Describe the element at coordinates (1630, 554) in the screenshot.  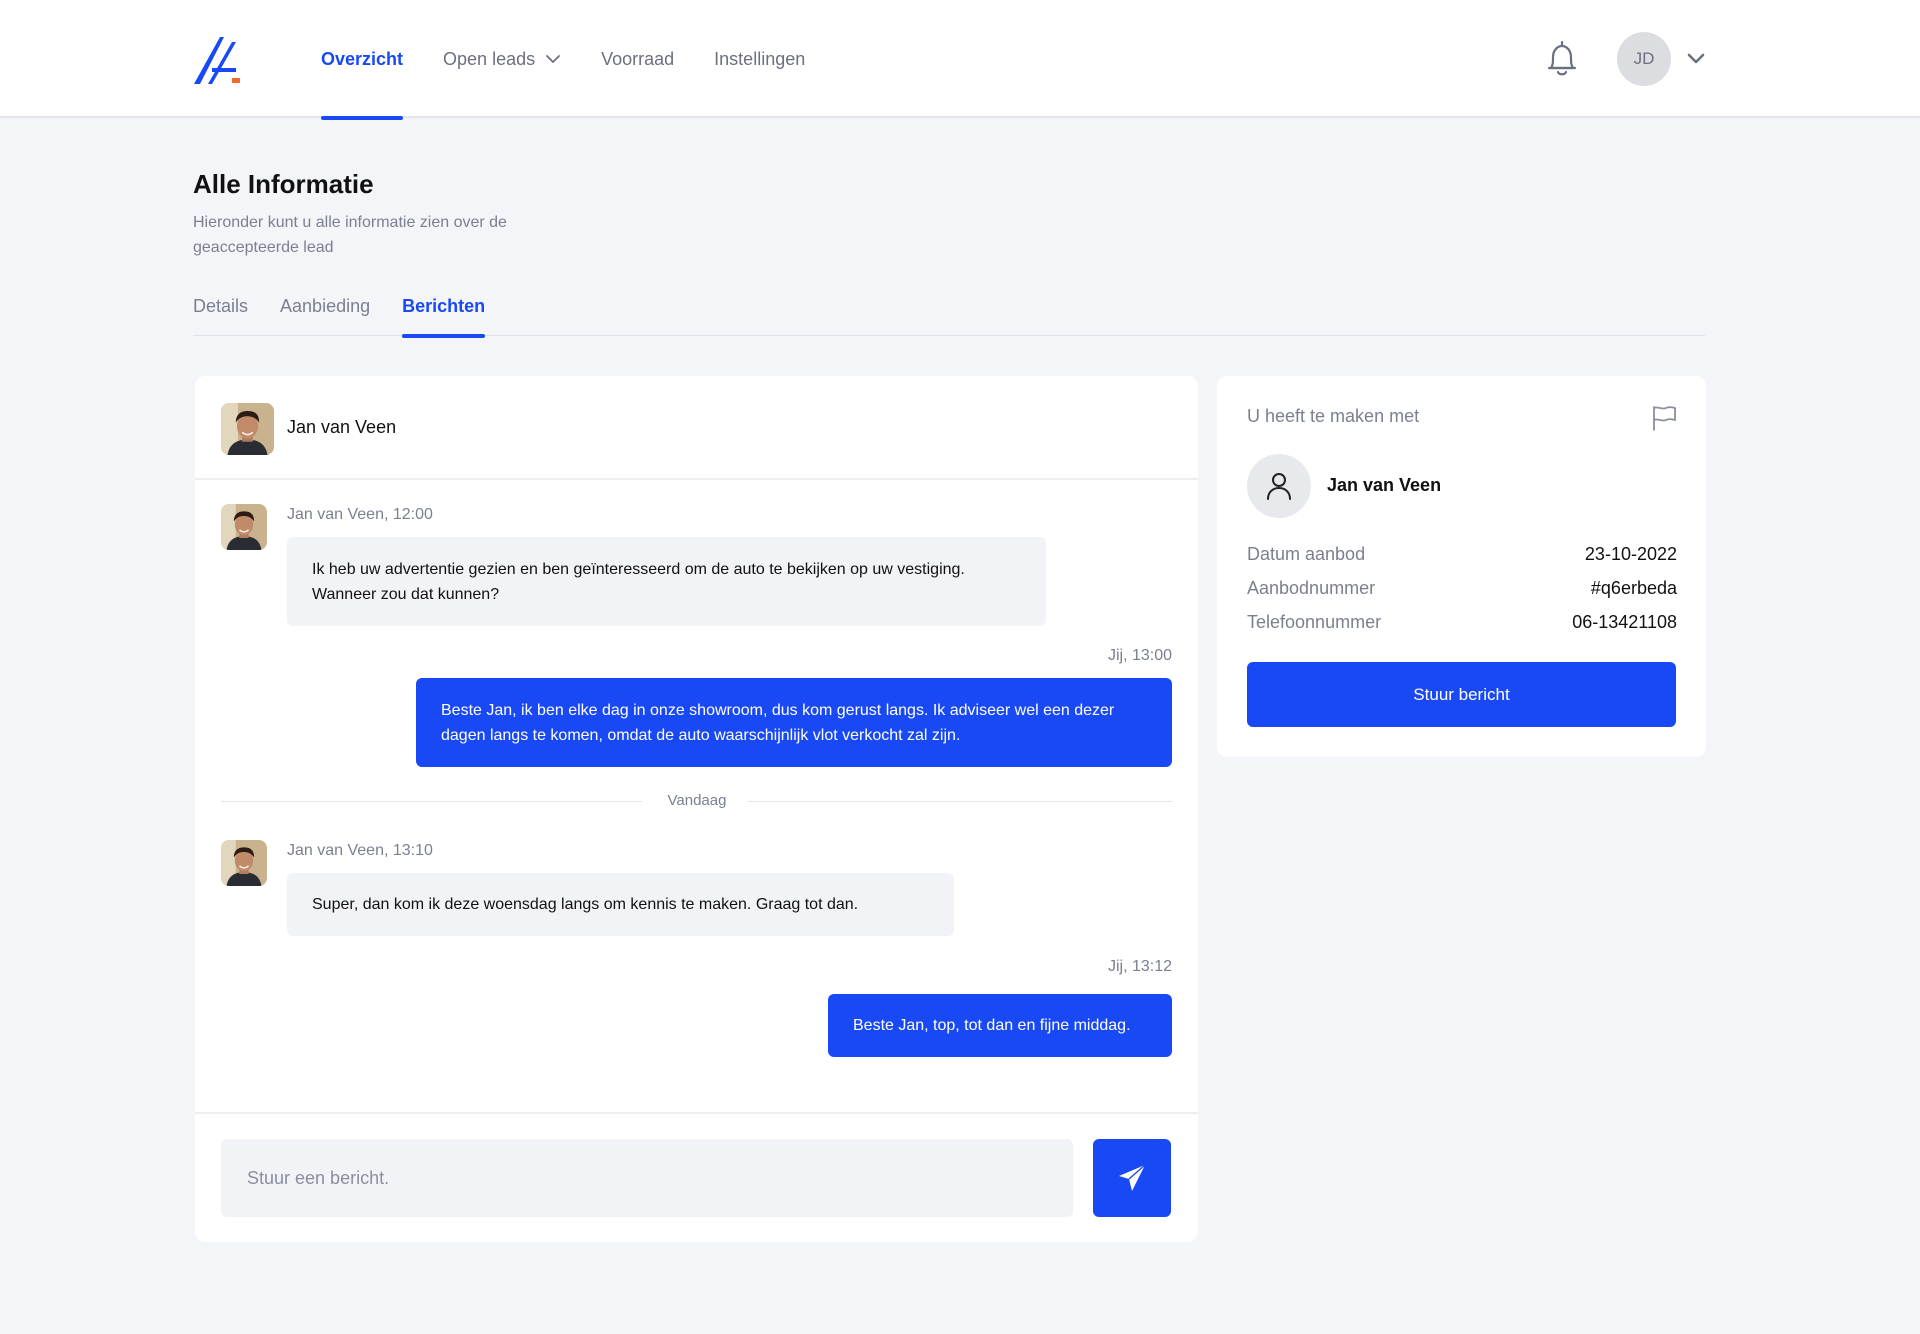
I see `info-value: 23-10-2022` at that location.